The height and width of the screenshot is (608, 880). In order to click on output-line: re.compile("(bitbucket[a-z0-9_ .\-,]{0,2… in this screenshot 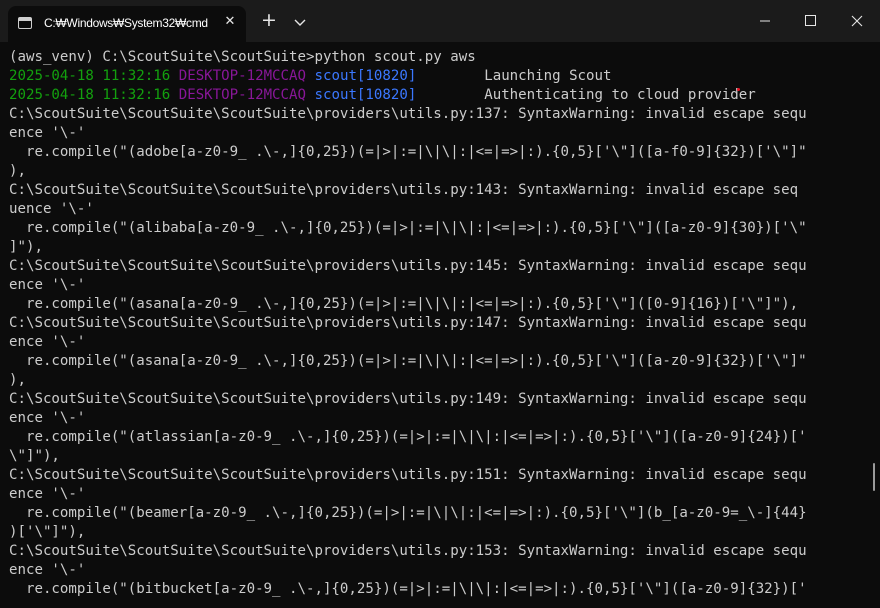, I will do `click(408, 589)`.